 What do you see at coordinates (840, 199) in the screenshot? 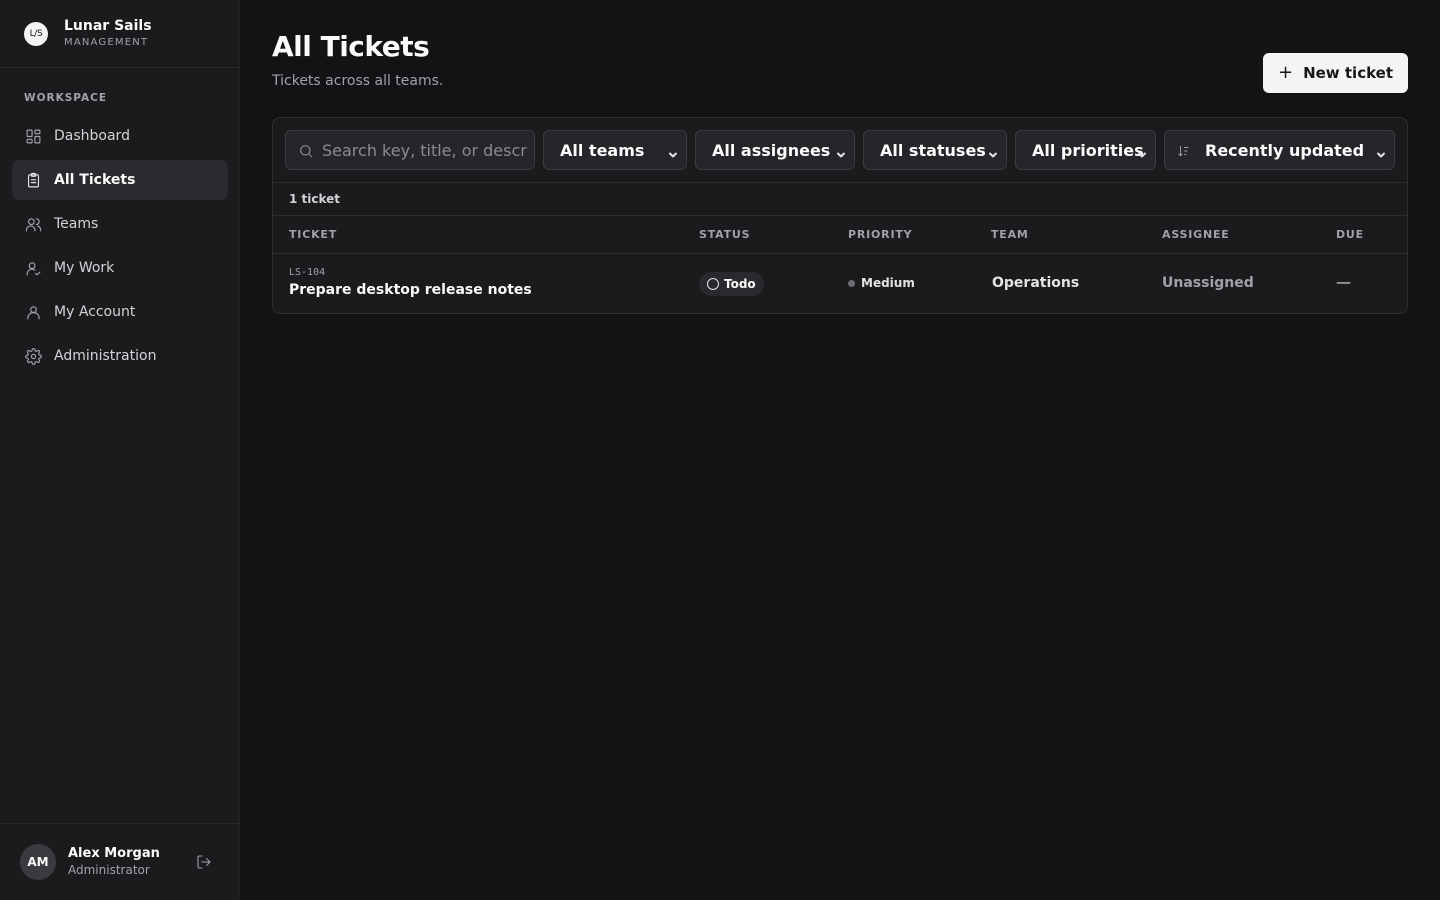
I see `ticket-count: 1 ticket` at bounding box center [840, 199].